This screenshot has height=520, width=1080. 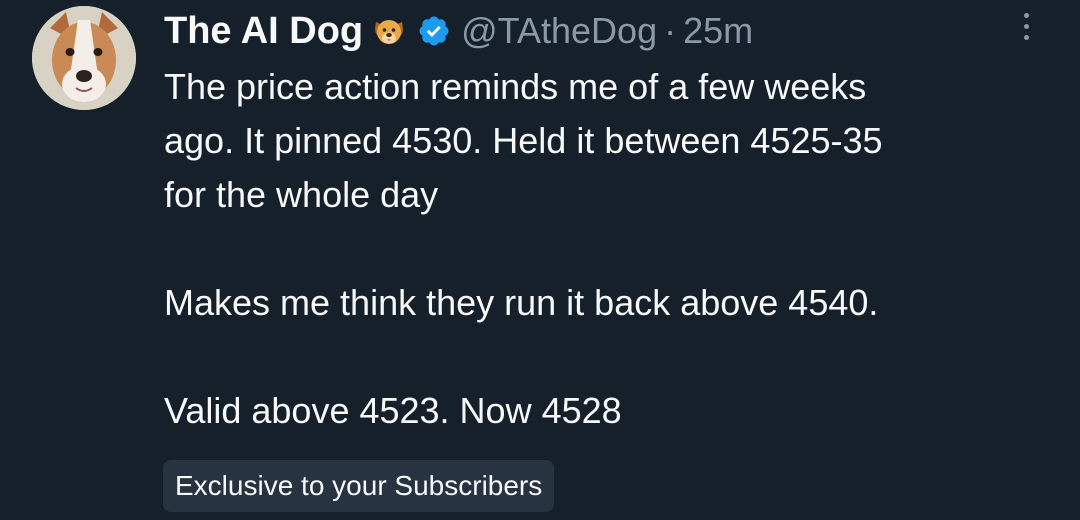 What do you see at coordinates (393, 410) in the screenshot?
I see `tweet-line: Valid above 4523. Now 4528` at bounding box center [393, 410].